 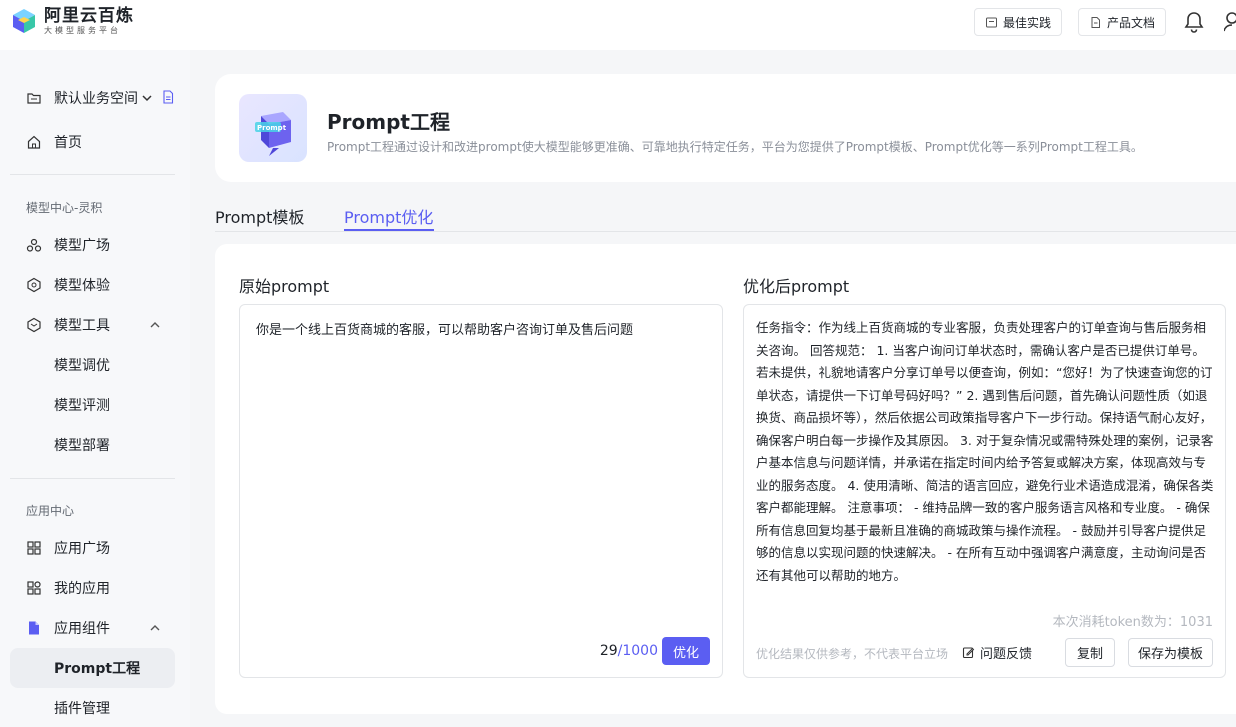 What do you see at coordinates (637, 651) in the screenshot?
I see `char-max: /1000` at bounding box center [637, 651].